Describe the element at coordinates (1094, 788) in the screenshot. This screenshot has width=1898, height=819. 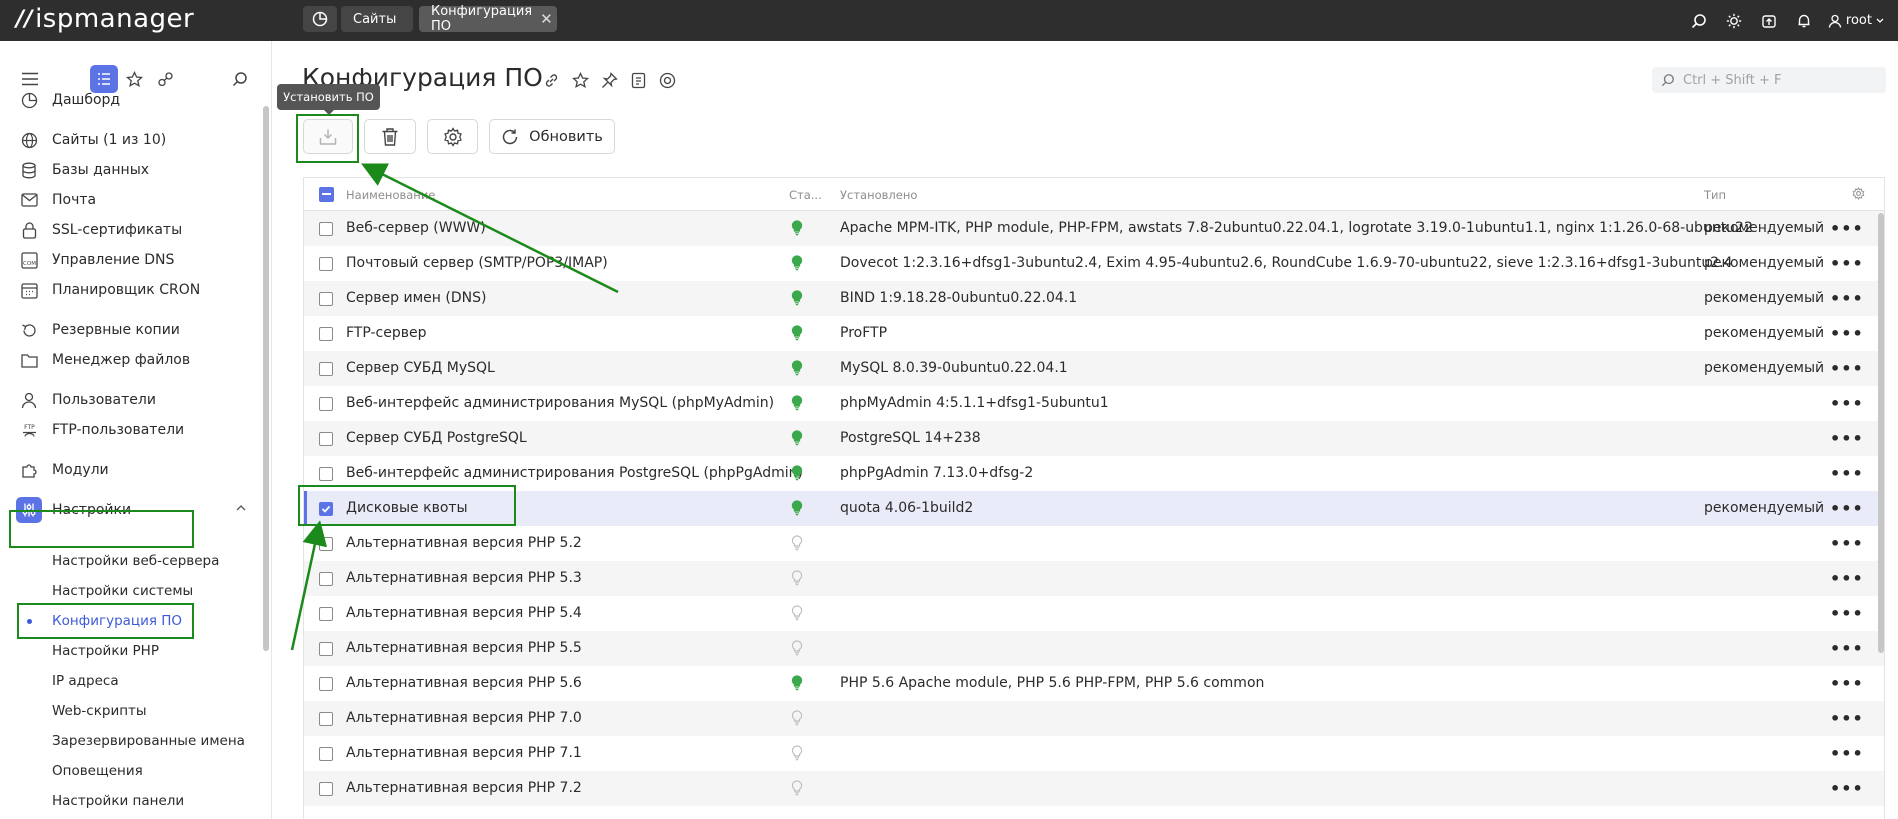
I see `table-row: Альтернативная версия PHP 7.2 •••` at that location.